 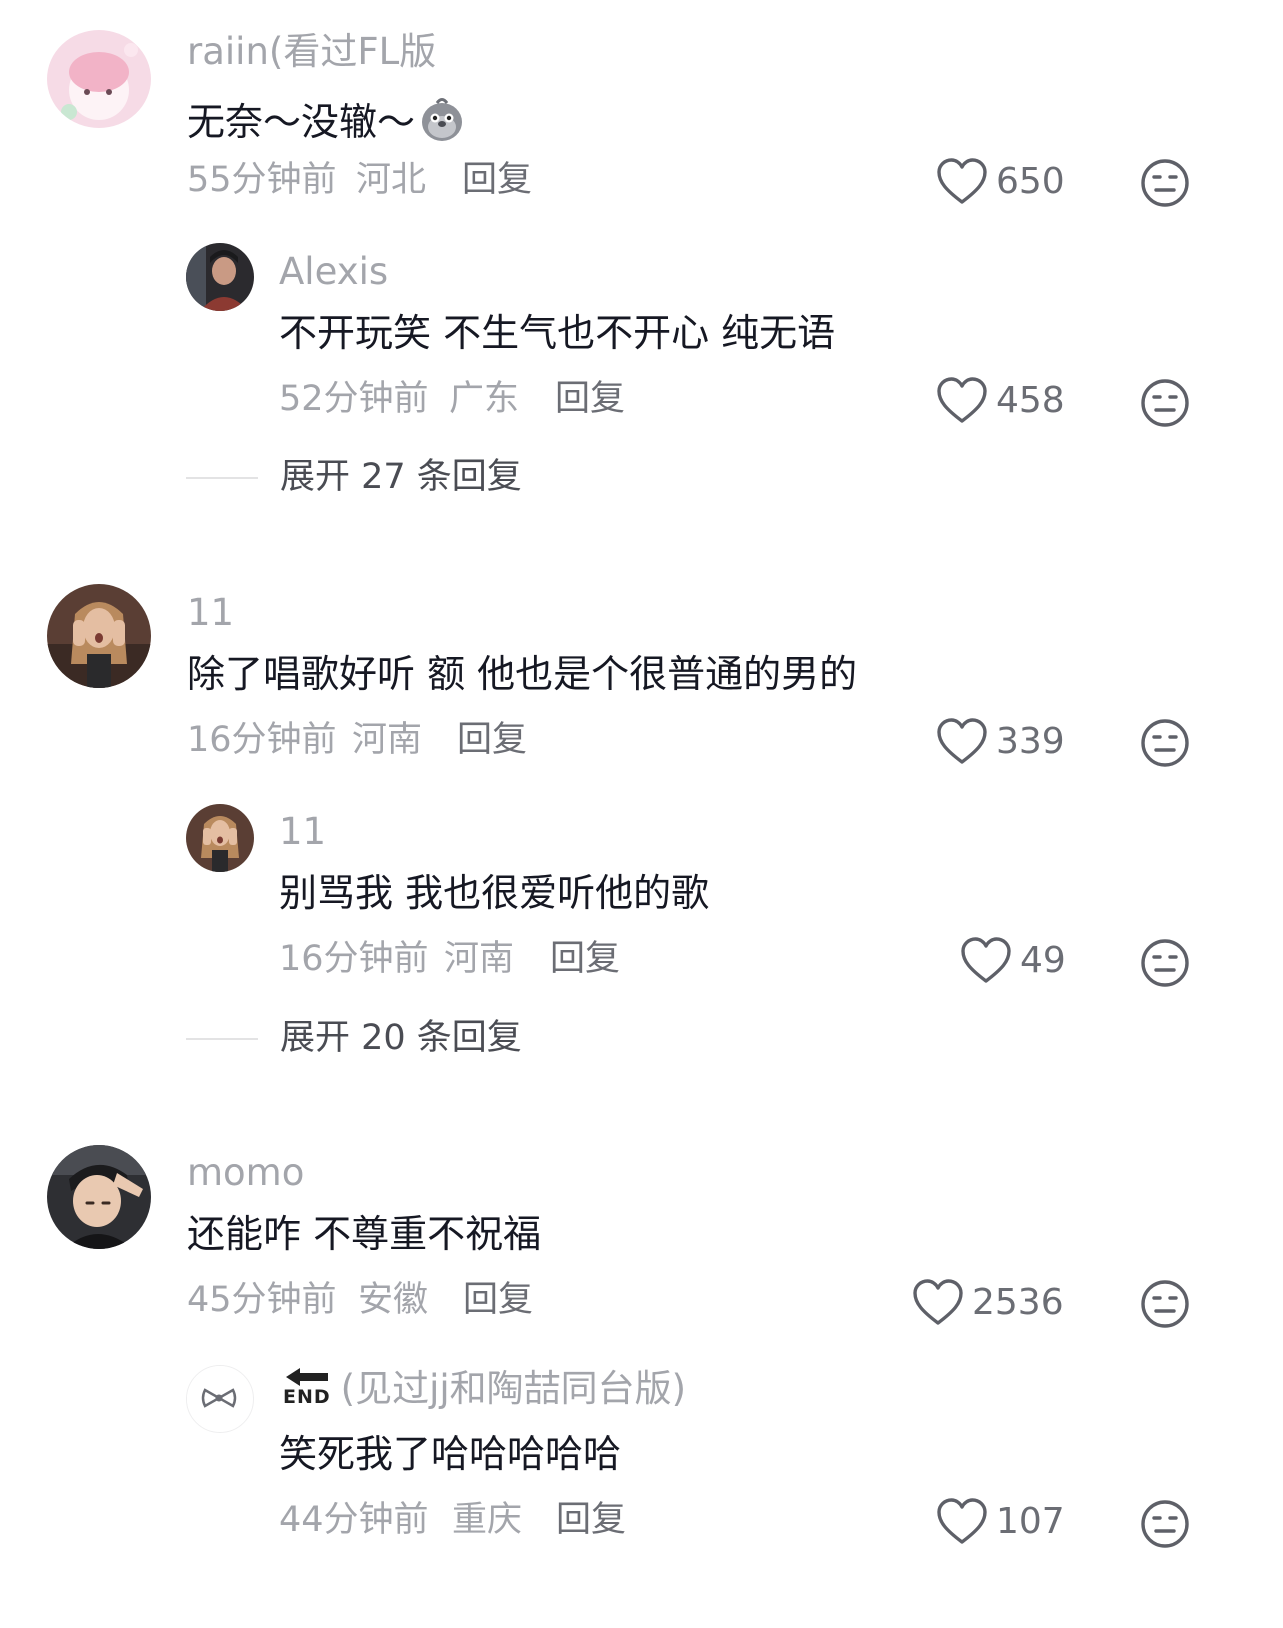 I want to click on comment-text: 不开玩笑 不生气也不开心 纯无语, so click(x=557, y=333).